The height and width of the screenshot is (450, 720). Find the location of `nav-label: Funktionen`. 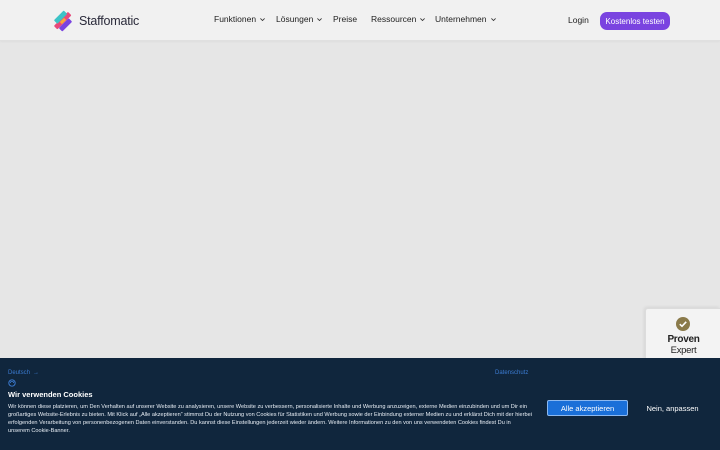

nav-label: Funktionen is located at coordinates (235, 19).